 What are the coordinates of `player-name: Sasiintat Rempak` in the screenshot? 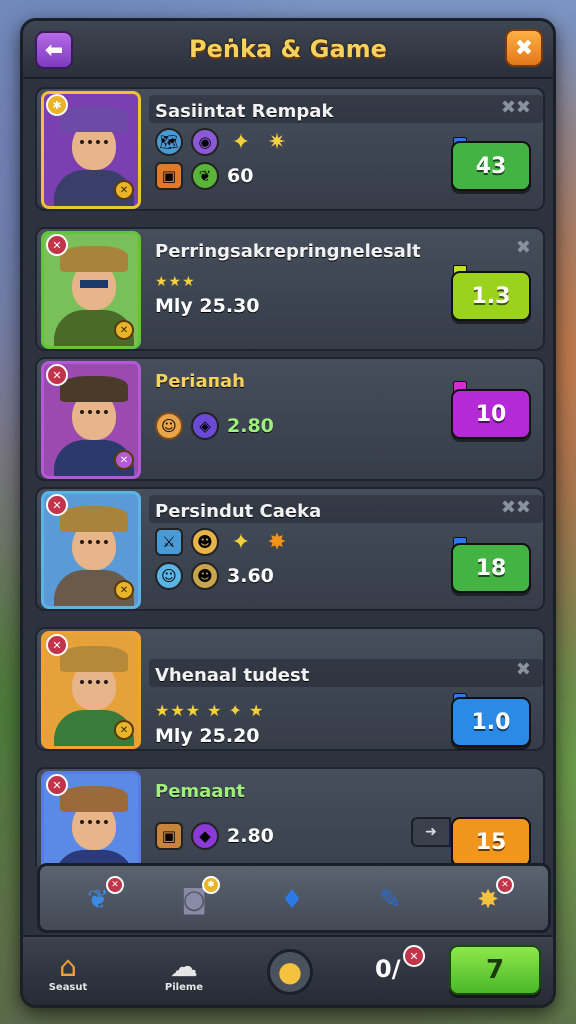 It's located at (244, 111).